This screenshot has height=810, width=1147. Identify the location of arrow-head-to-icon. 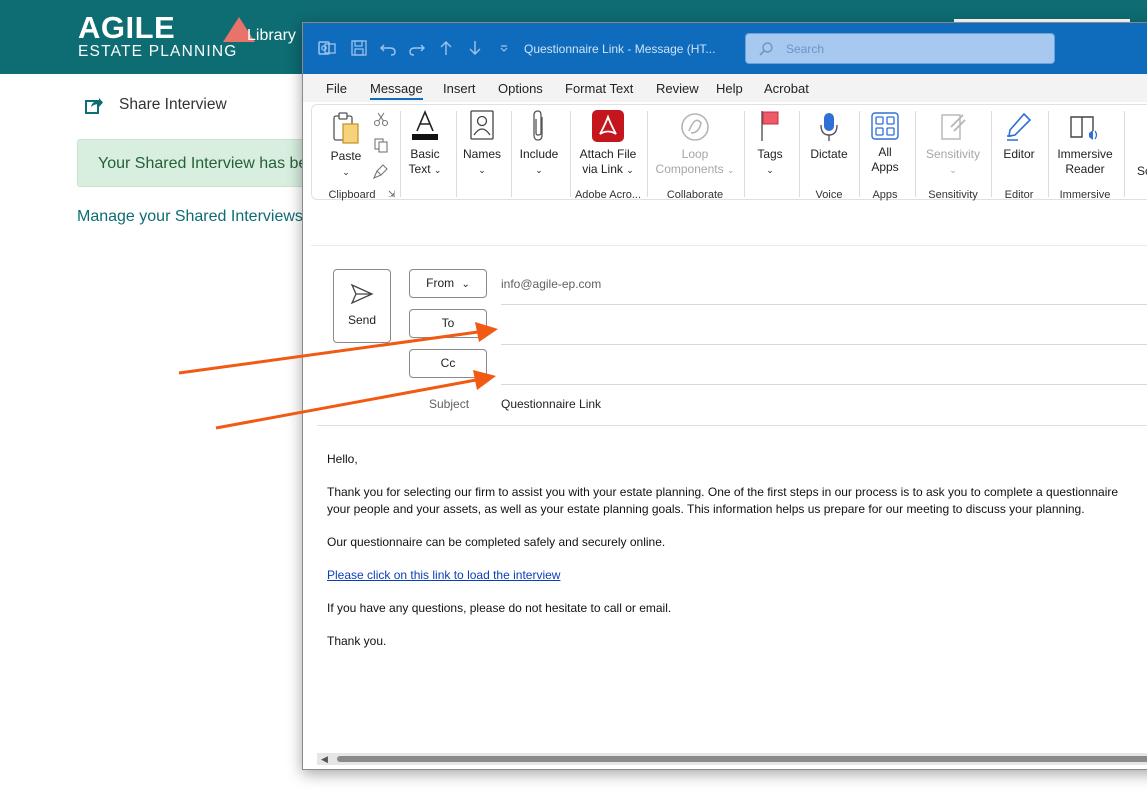
(486, 332).